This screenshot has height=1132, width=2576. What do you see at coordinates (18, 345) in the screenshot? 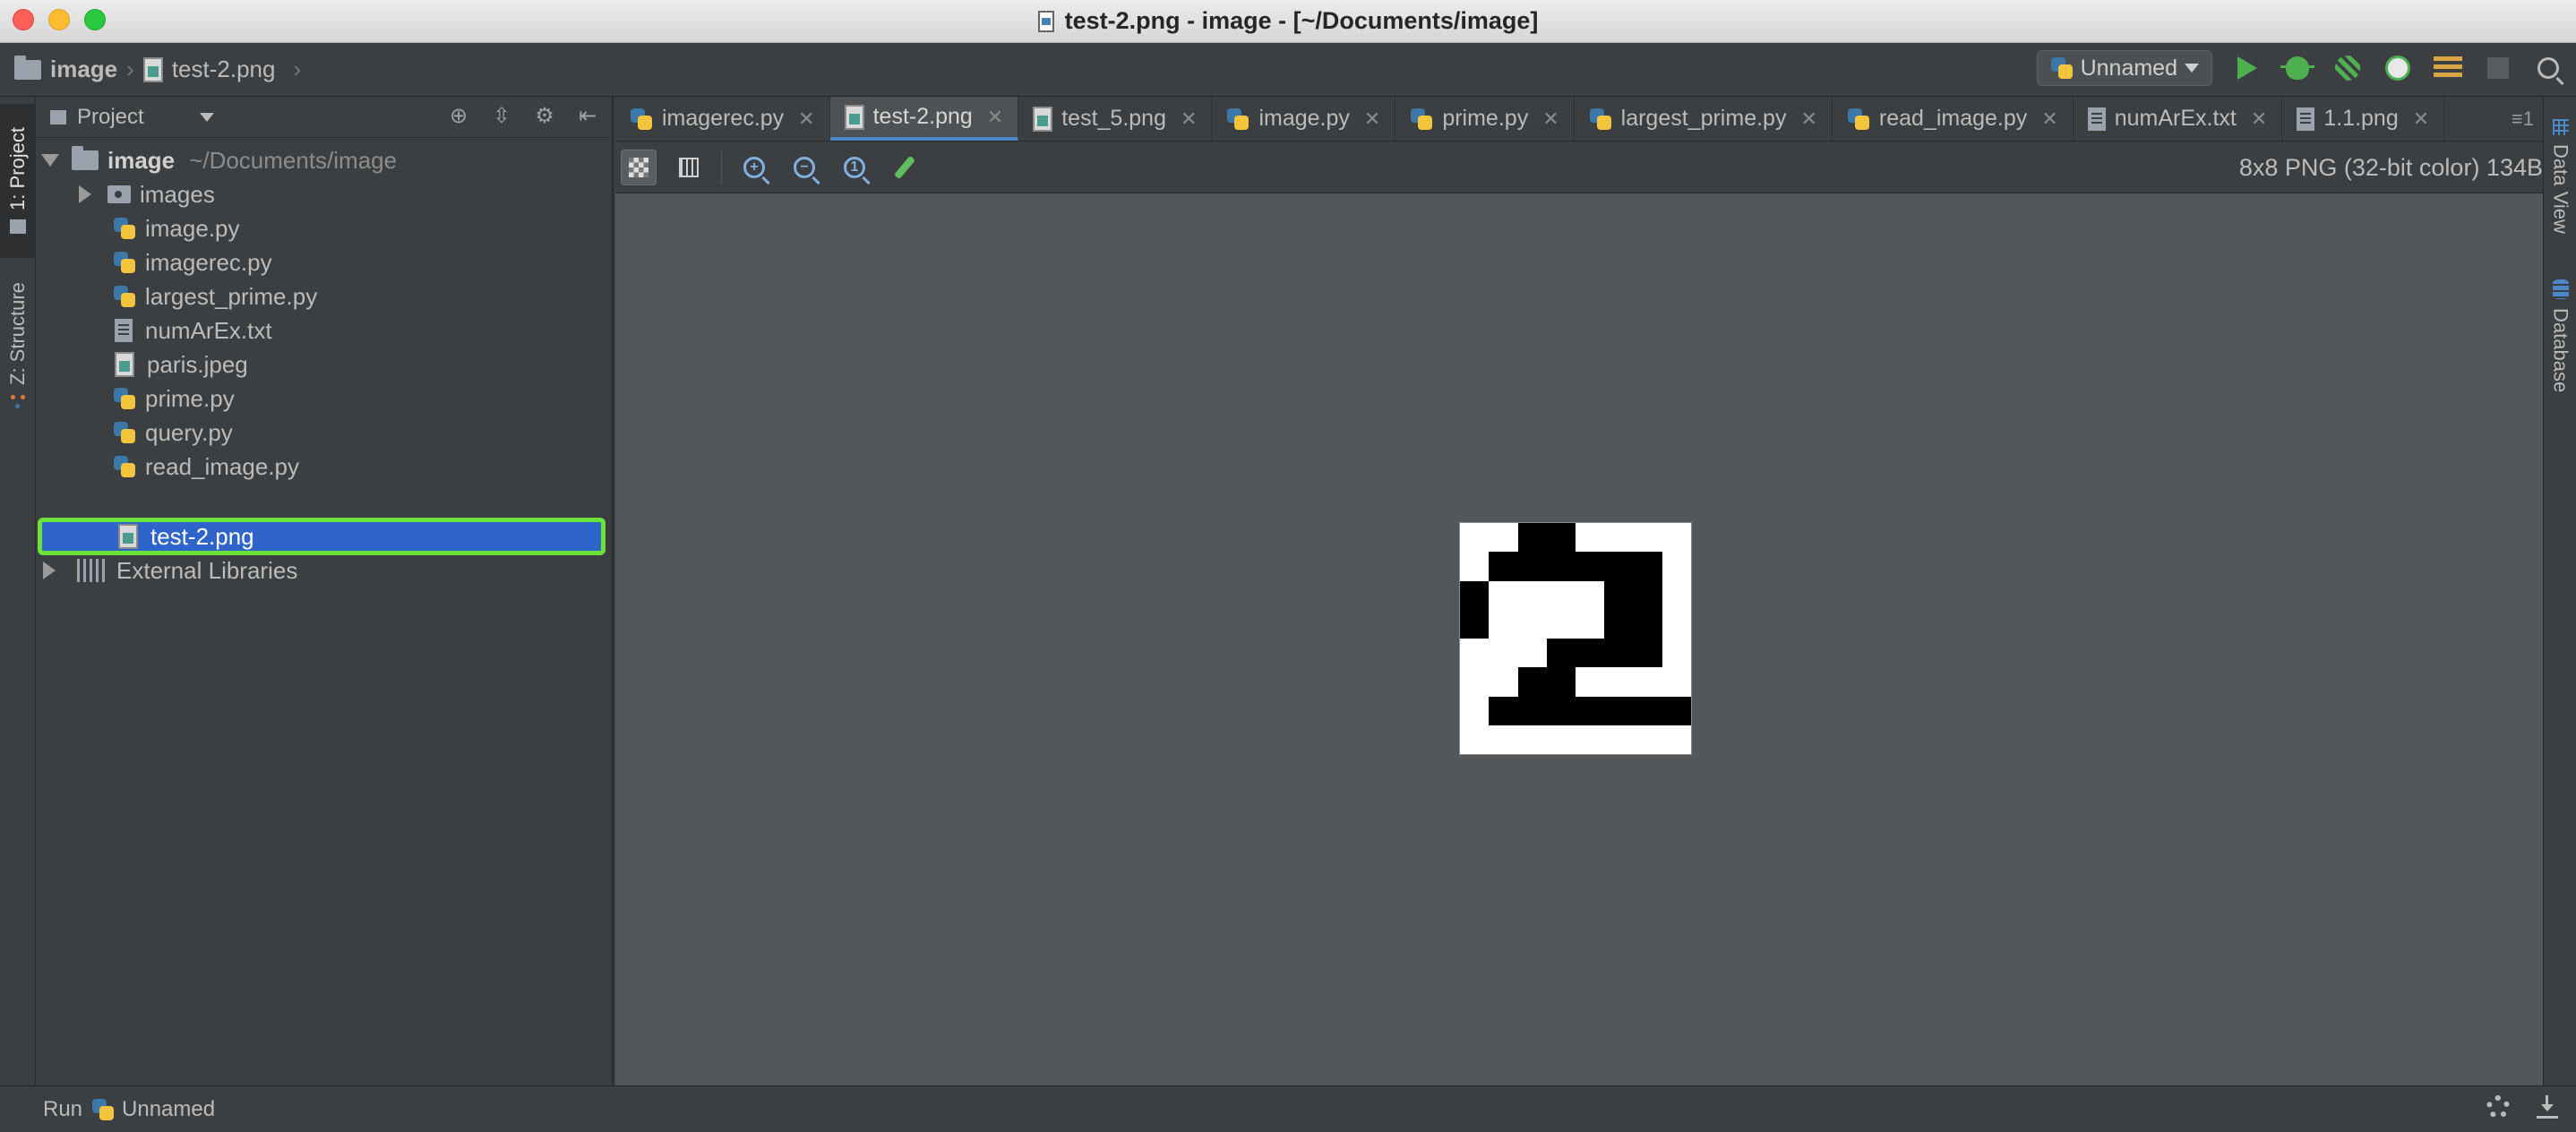
I see `structure-tool-tab: Z: Structure` at bounding box center [18, 345].